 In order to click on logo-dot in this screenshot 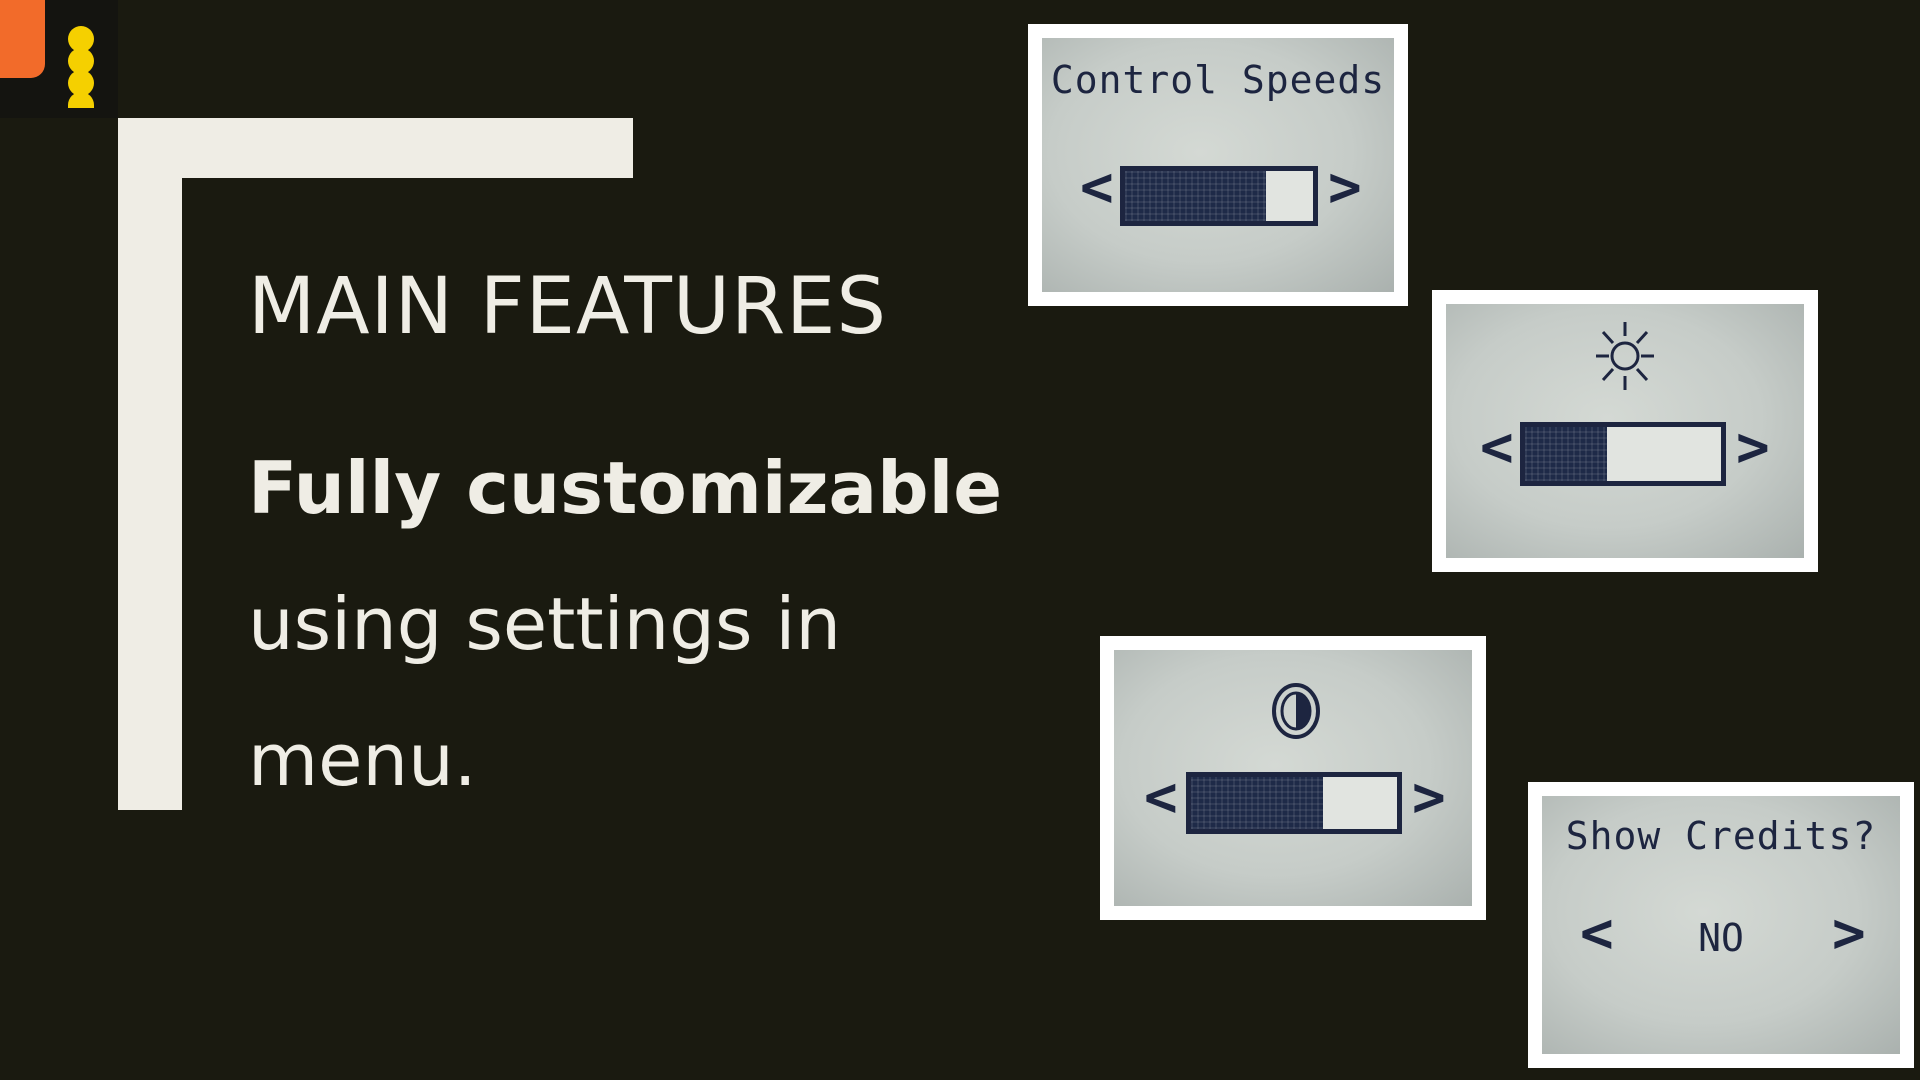, I will do `click(81, 100)`.